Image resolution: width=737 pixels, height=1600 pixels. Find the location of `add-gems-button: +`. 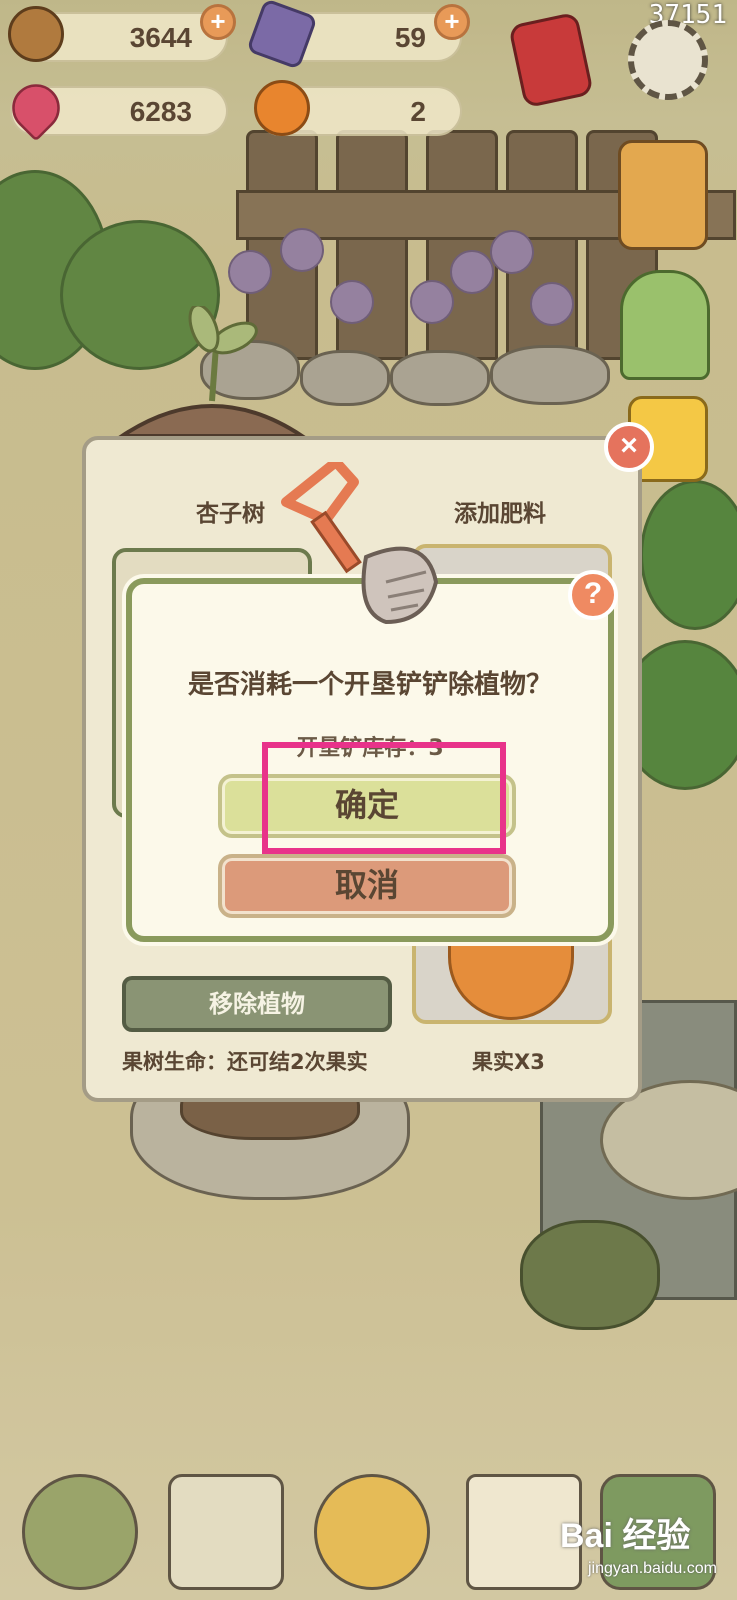

add-gems-button: + is located at coordinates (452, 22).